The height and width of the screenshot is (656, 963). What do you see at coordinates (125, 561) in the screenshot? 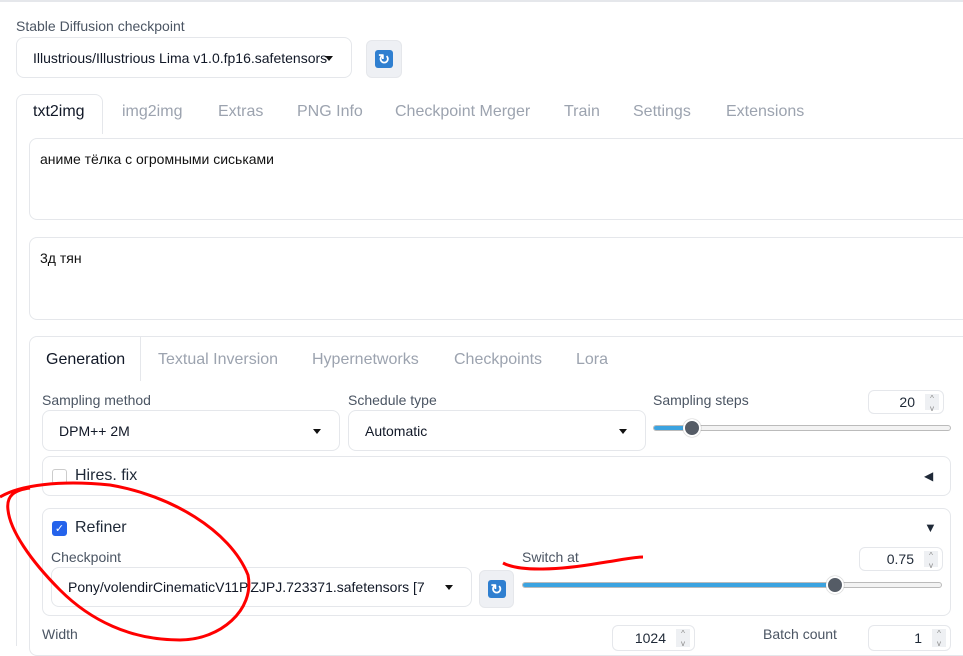
I see `annotation-circle` at bounding box center [125, 561].